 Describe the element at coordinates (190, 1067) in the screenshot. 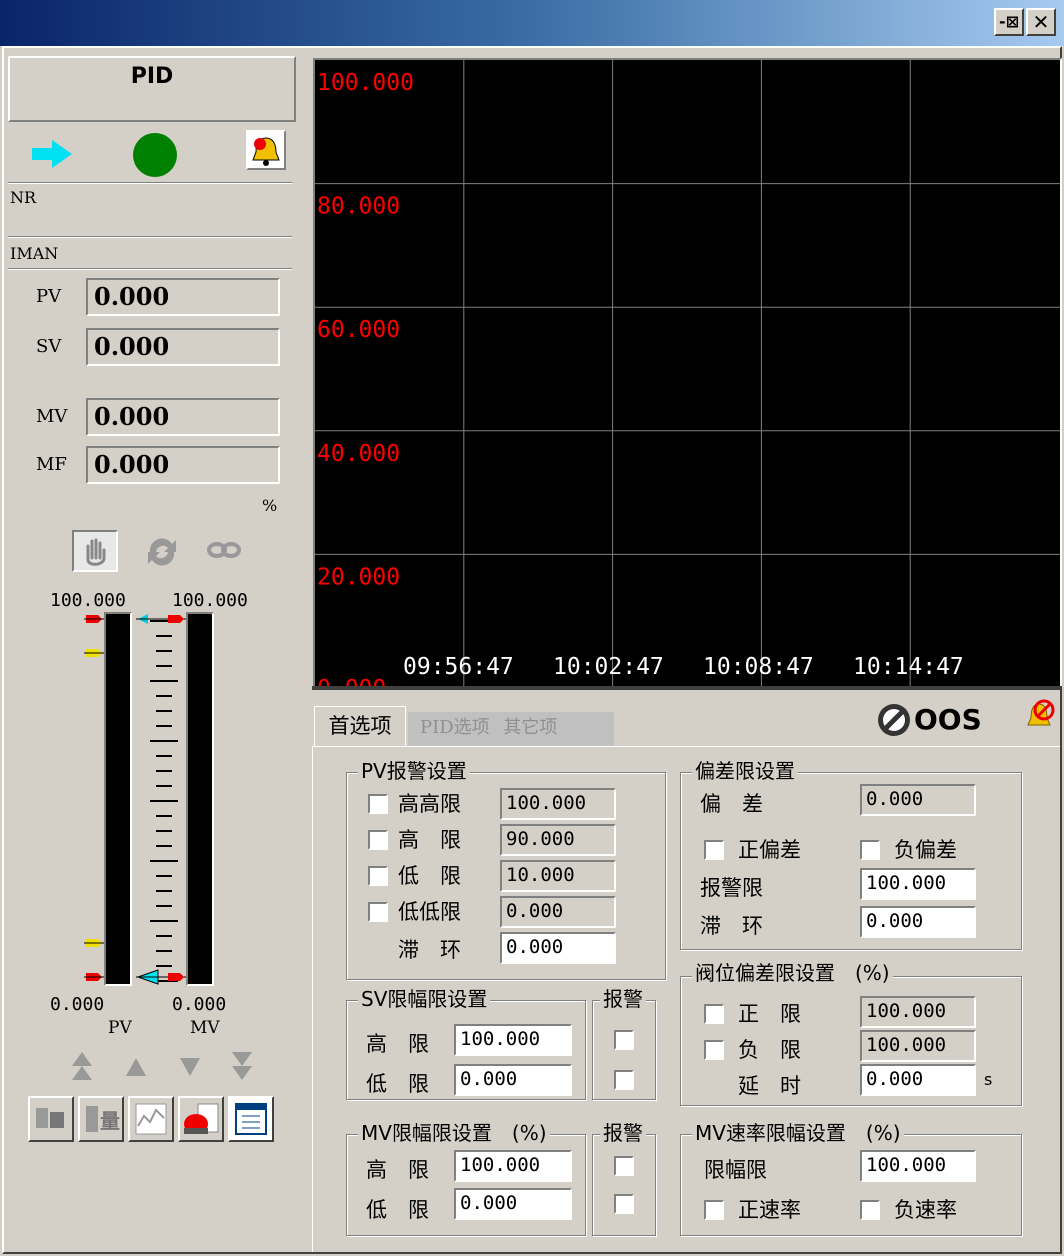

I see `down-icon` at that location.